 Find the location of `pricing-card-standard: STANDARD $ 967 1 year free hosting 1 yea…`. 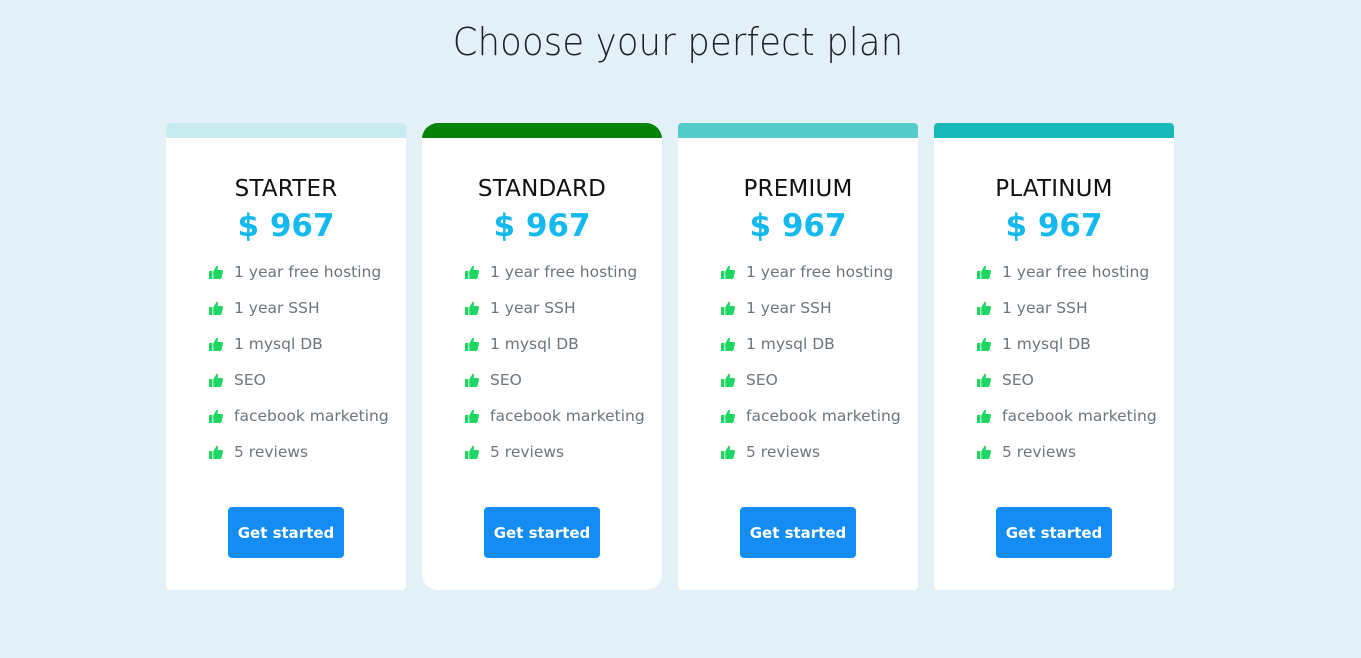

pricing-card-standard: STANDARD $ 967 1 year free hosting 1 yea… is located at coordinates (542, 356).